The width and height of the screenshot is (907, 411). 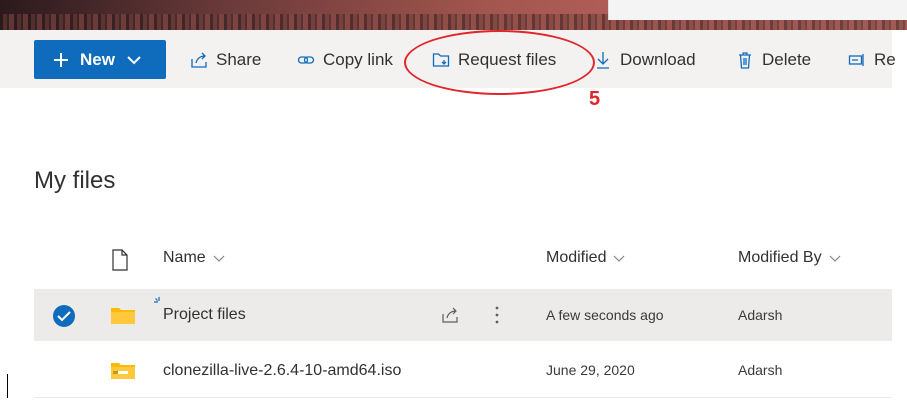 I want to click on column-header-modified: Modified, so click(x=586, y=258).